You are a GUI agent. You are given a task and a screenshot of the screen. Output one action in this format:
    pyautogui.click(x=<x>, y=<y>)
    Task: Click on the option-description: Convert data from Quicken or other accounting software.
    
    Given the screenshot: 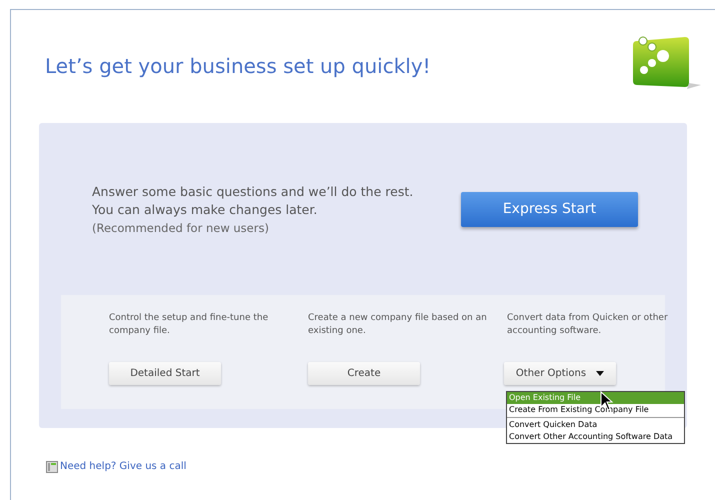 What is the action you would take?
    pyautogui.click(x=588, y=325)
    